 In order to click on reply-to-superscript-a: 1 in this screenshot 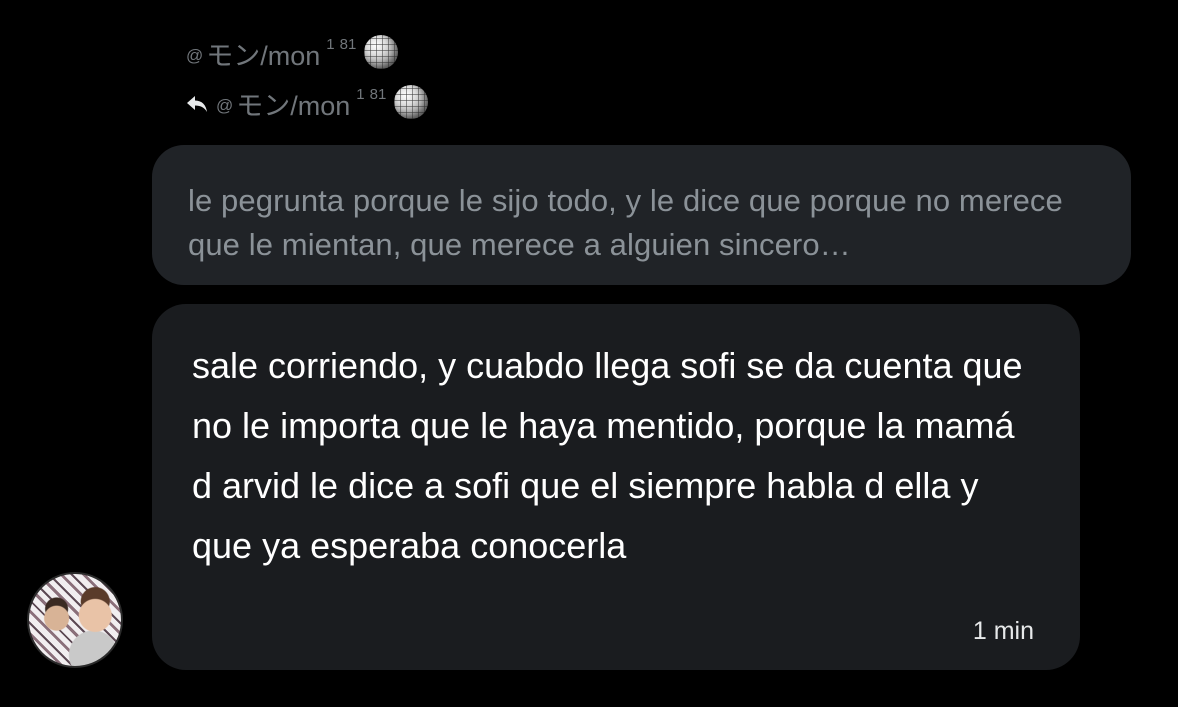, I will do `click(360, 94)`.